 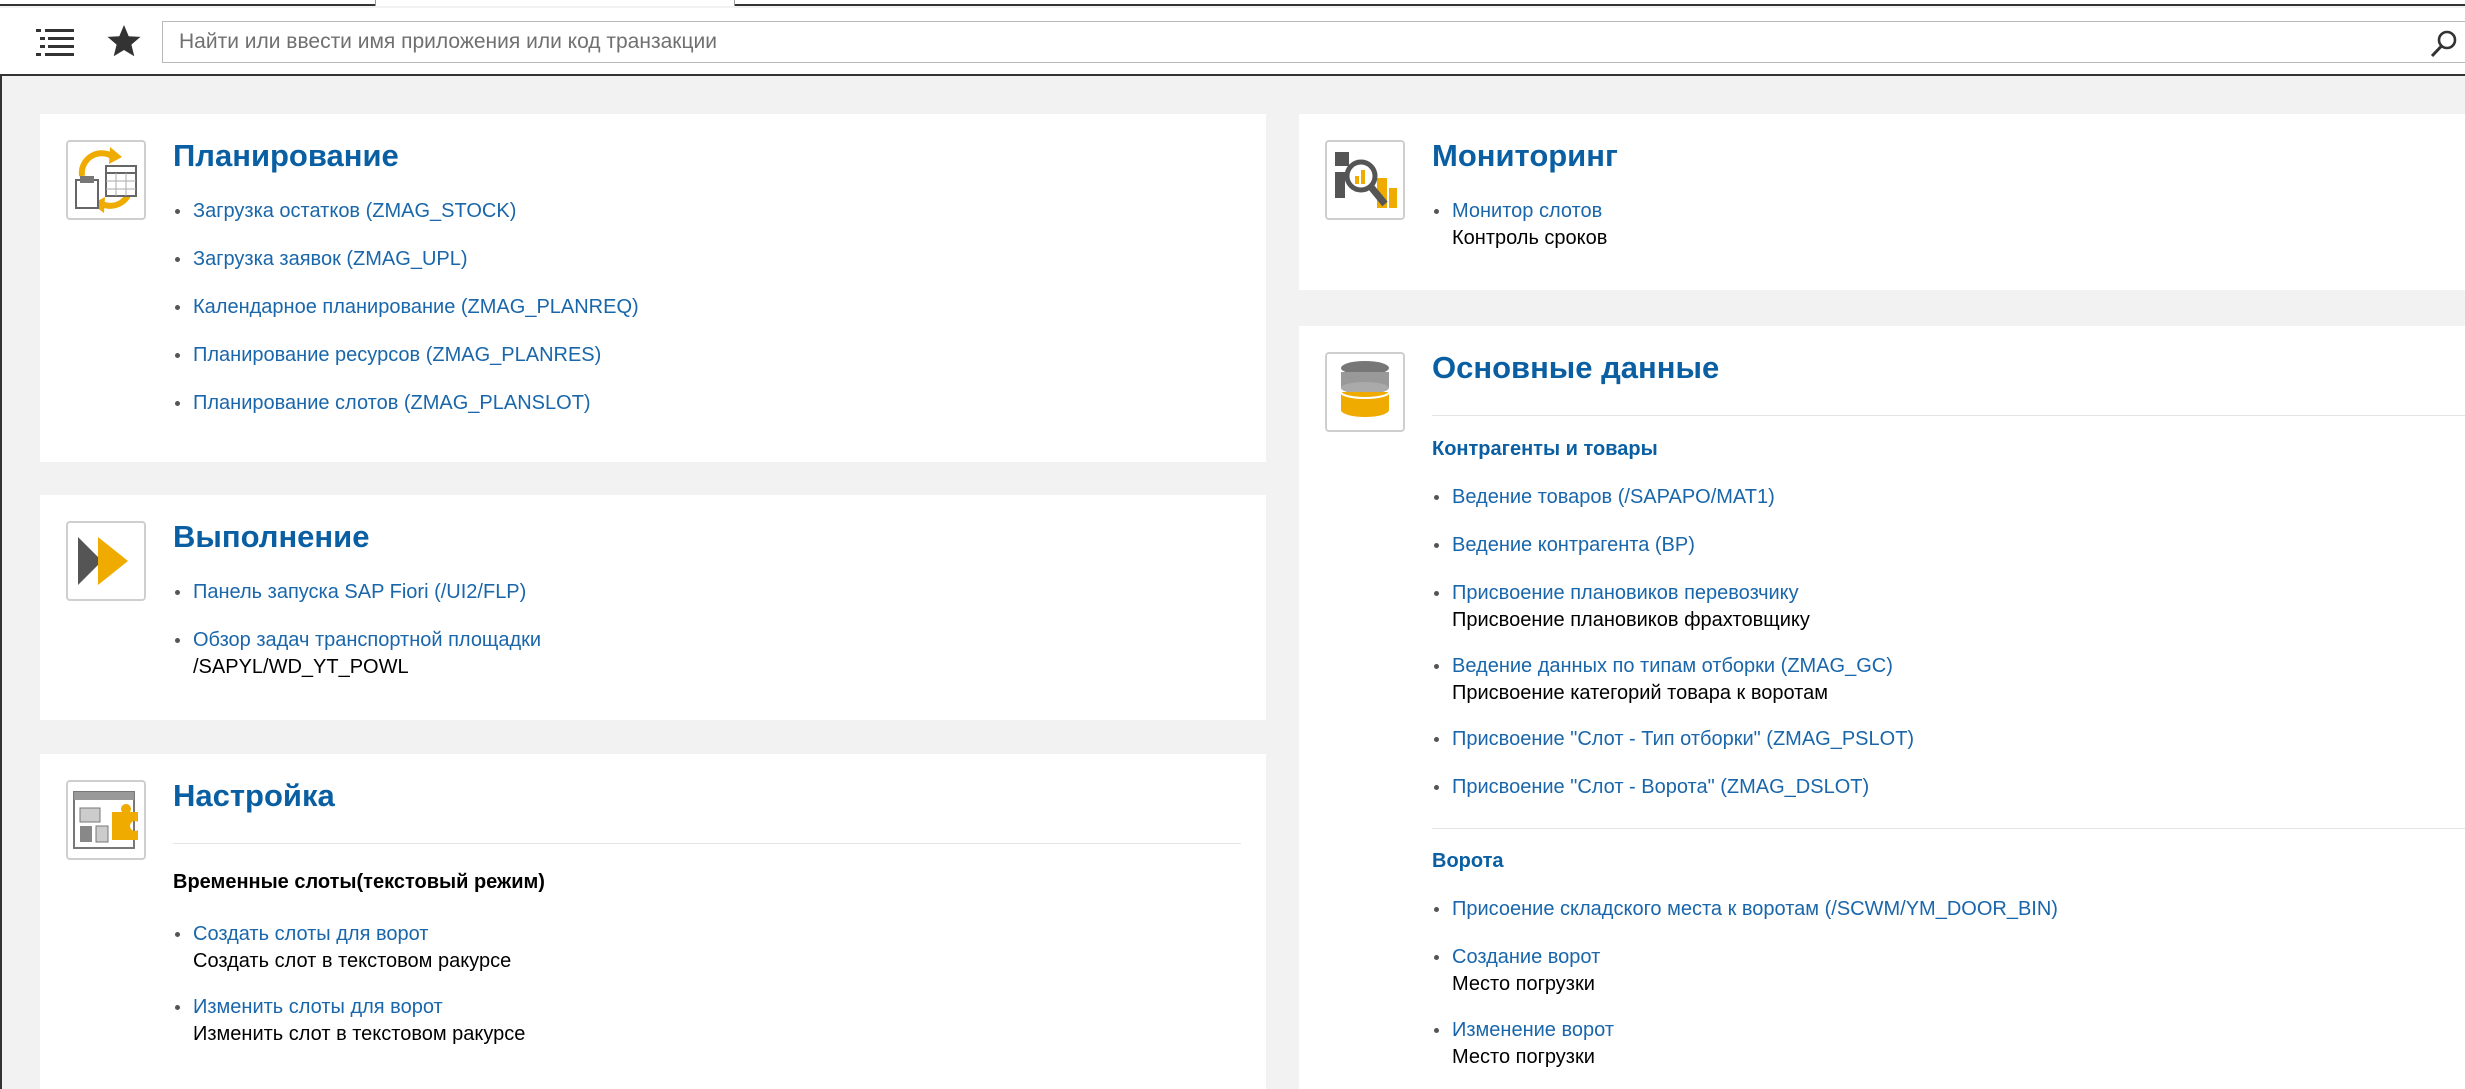 I want to click on star-icon, so click(x=124, y=41).